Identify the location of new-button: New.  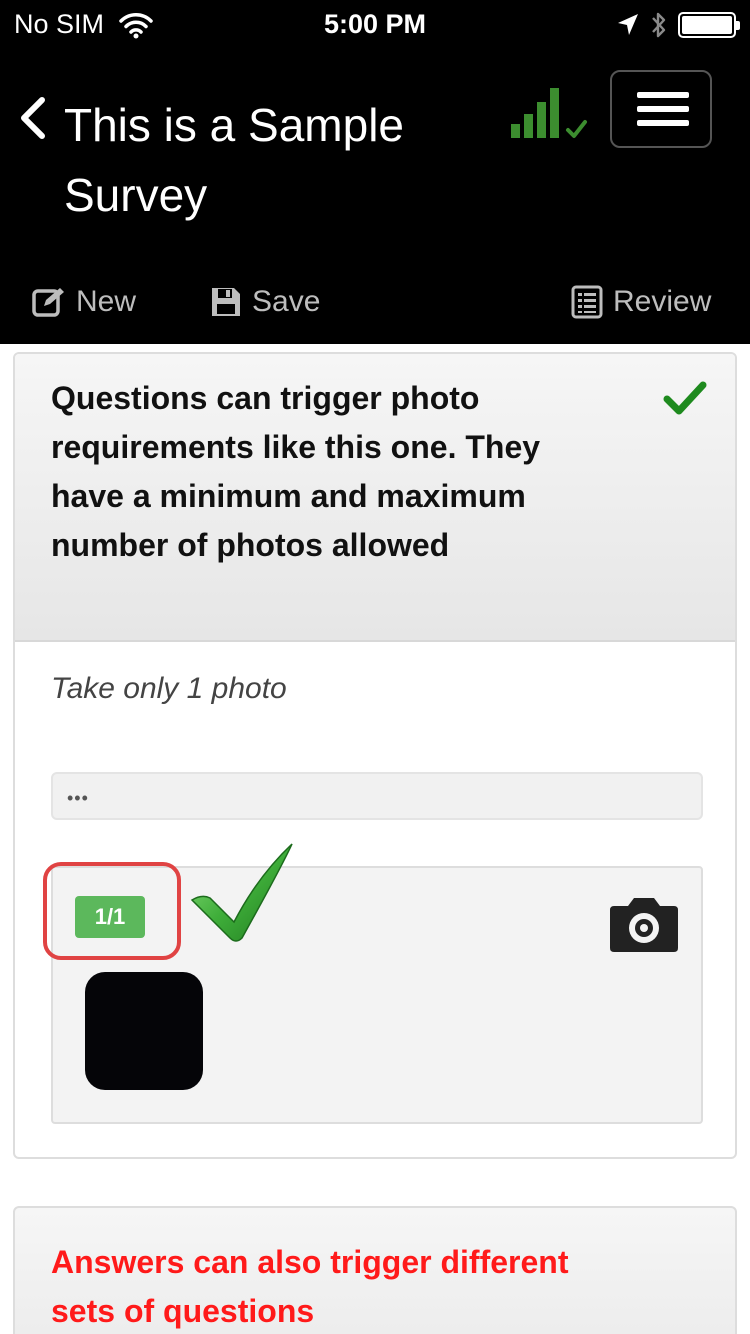
(84, 302).